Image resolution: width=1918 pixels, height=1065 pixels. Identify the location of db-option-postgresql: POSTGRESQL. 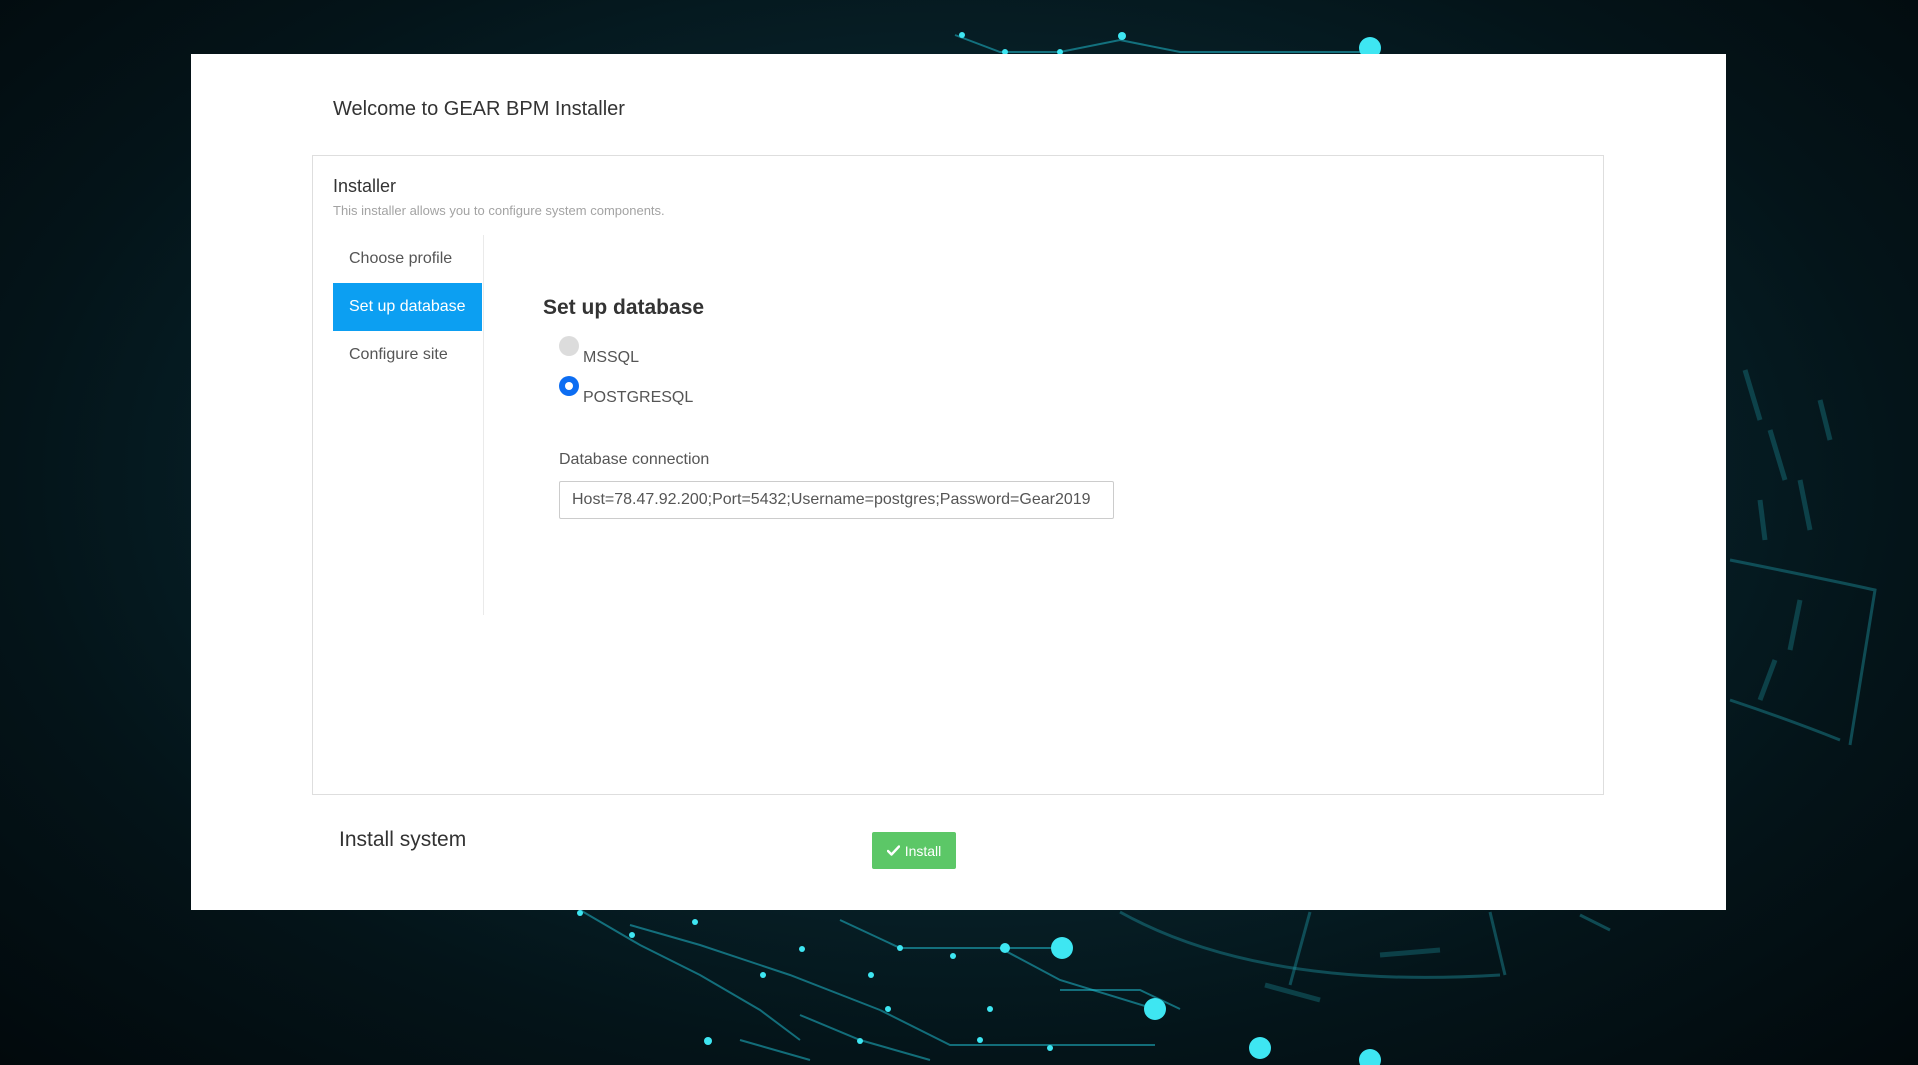
(743, 401).